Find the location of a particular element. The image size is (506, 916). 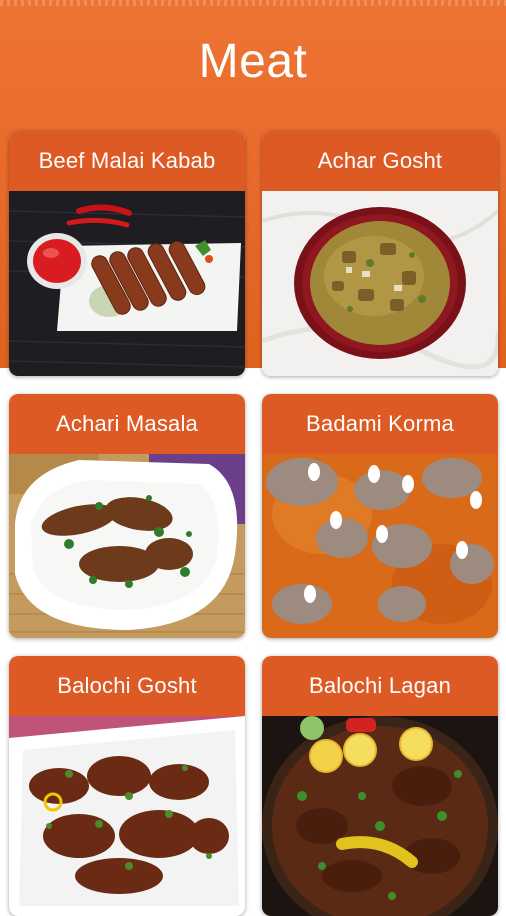

recipe-title: Achar Gosht is located at coordinates (380, 161).